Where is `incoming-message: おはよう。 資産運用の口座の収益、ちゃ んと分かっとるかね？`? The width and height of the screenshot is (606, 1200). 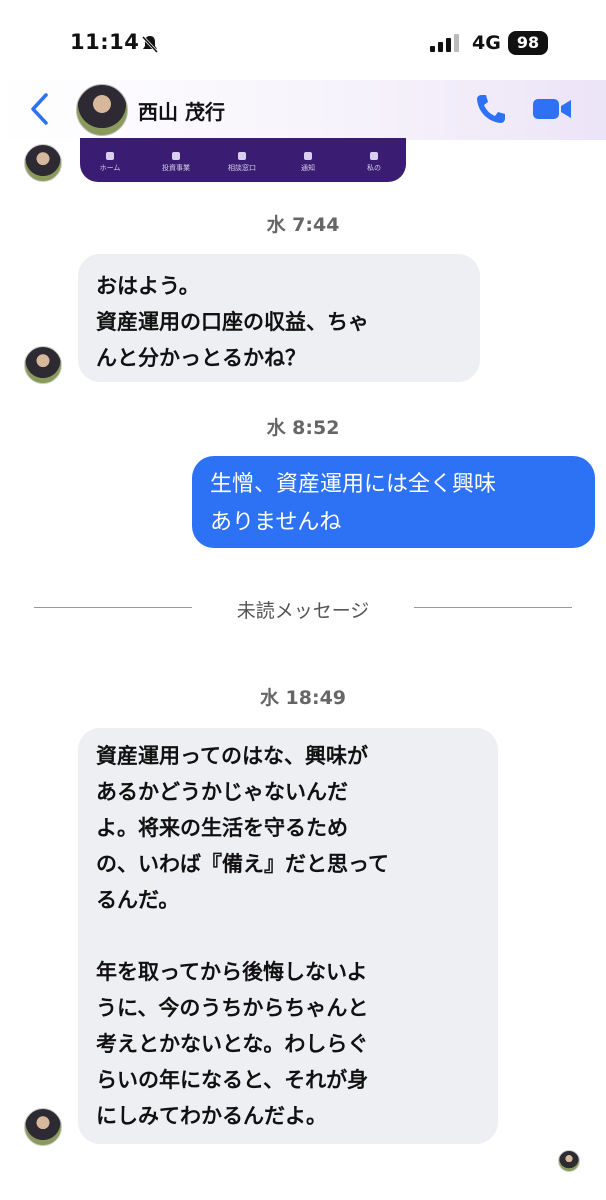
incoming-message: おはよう。 資産運用の口座の収益、ちゃ んと分かっとるかね？ is located at coordinates (279, 318).